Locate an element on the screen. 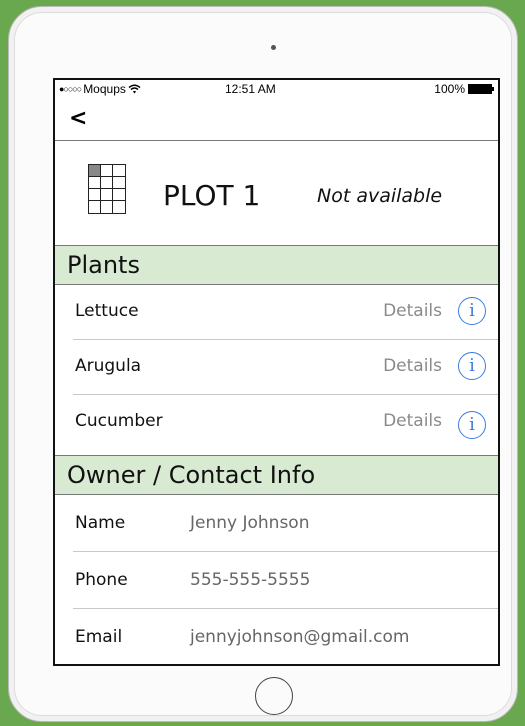 The image size is (525, 726). status-time: 12:51 AM is located at coordinates (250, 89).